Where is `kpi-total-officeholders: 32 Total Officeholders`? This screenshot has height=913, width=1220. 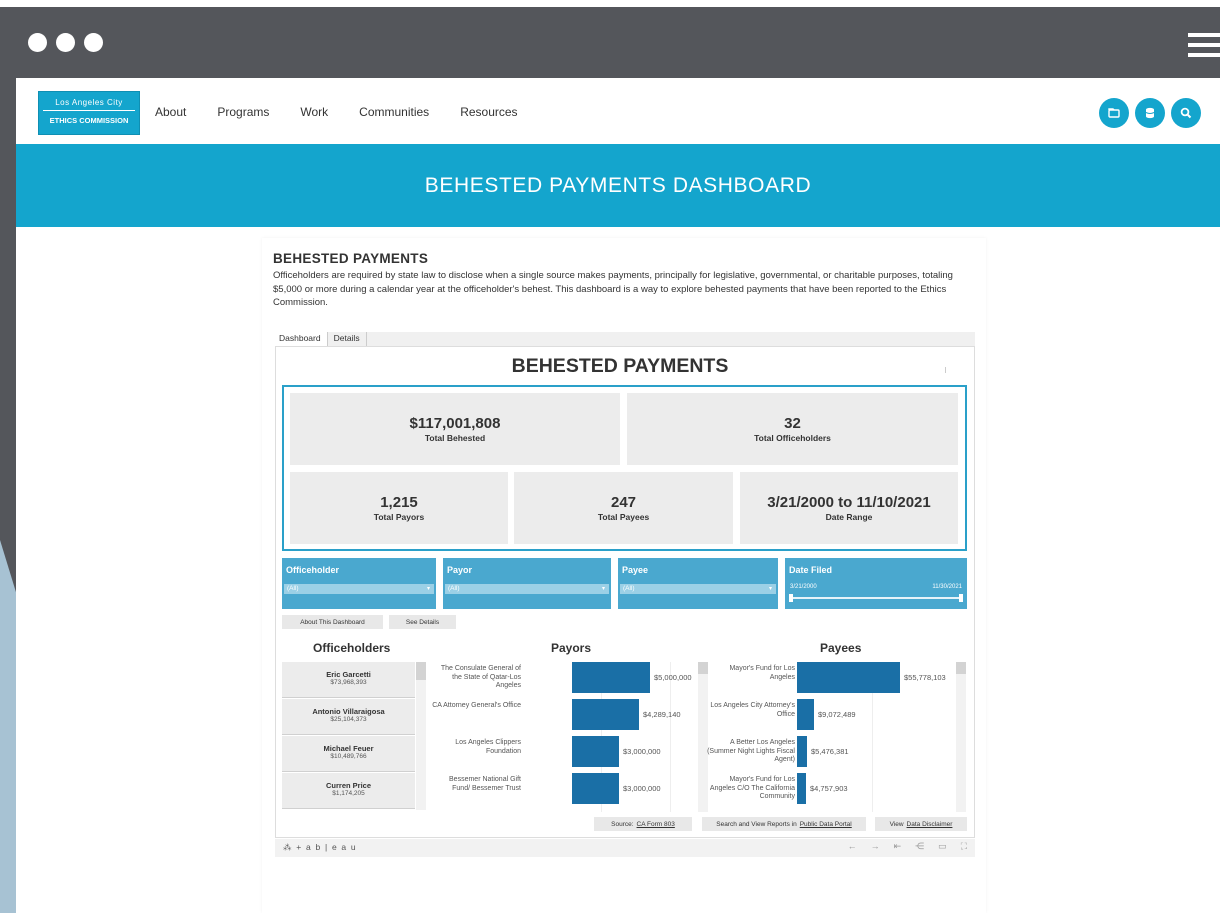 kpi-total-officeholders: 32 Total Officeholders is located at coordinates (792, 429).